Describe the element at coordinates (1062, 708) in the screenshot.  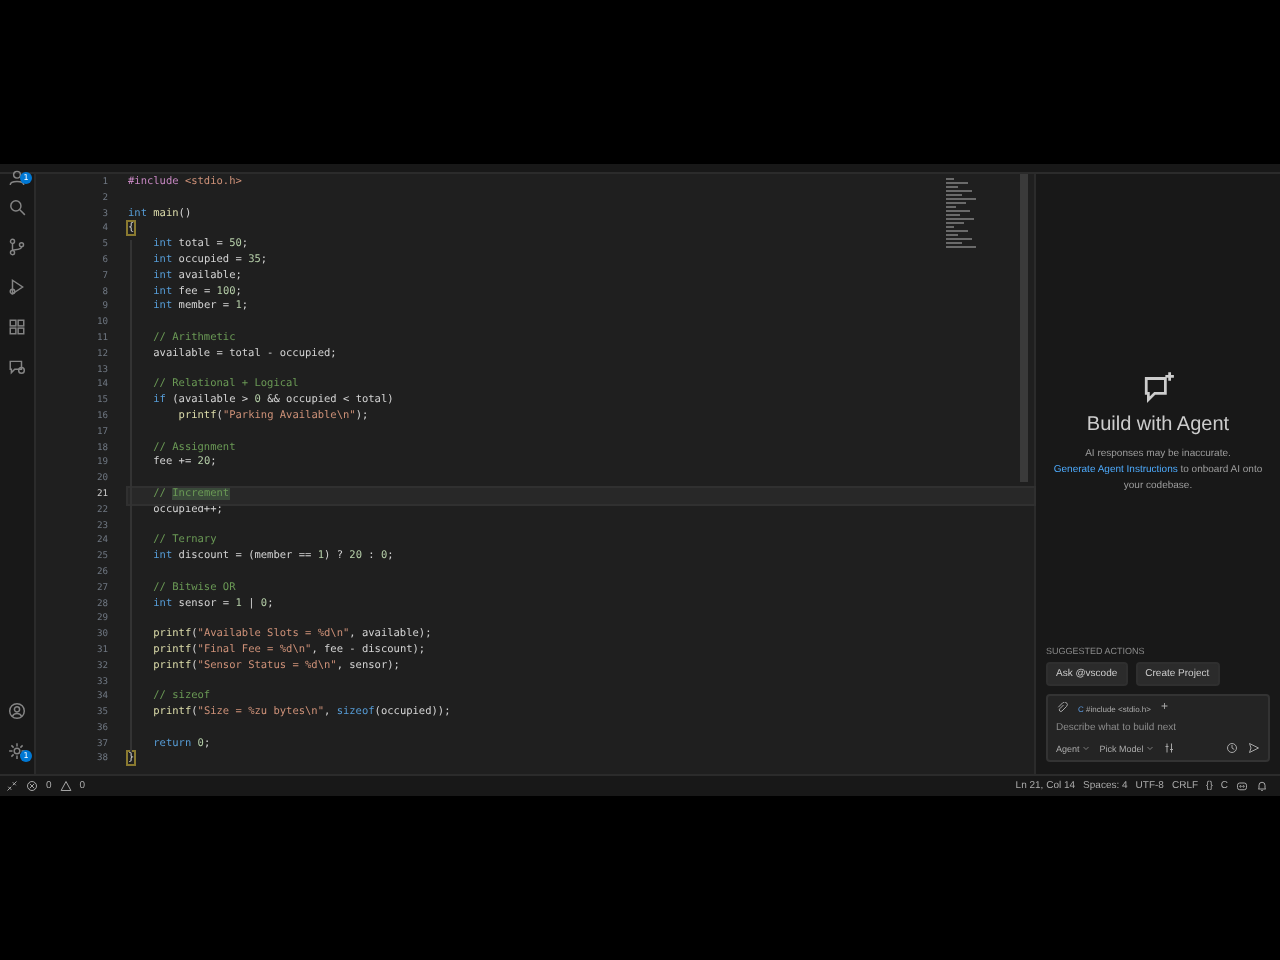
I see `paperclip-icon` at that location.